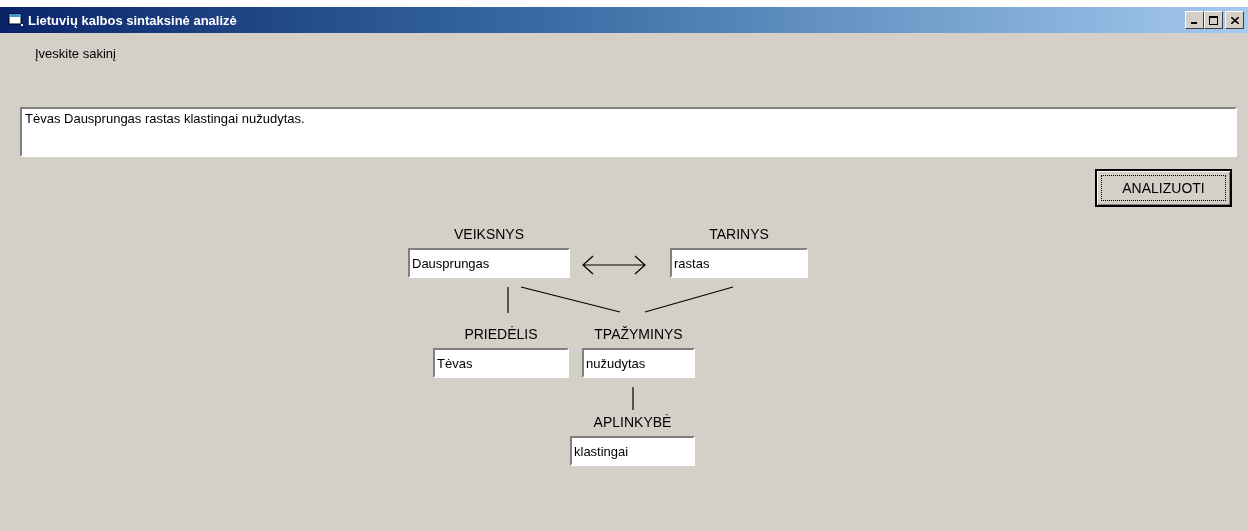 The image size is (1248, 531). What do you see at coordinates (501, 334) in the screenshot?
I see `node-label: PRIEDĖLIS` at bounding box center [501, 334].